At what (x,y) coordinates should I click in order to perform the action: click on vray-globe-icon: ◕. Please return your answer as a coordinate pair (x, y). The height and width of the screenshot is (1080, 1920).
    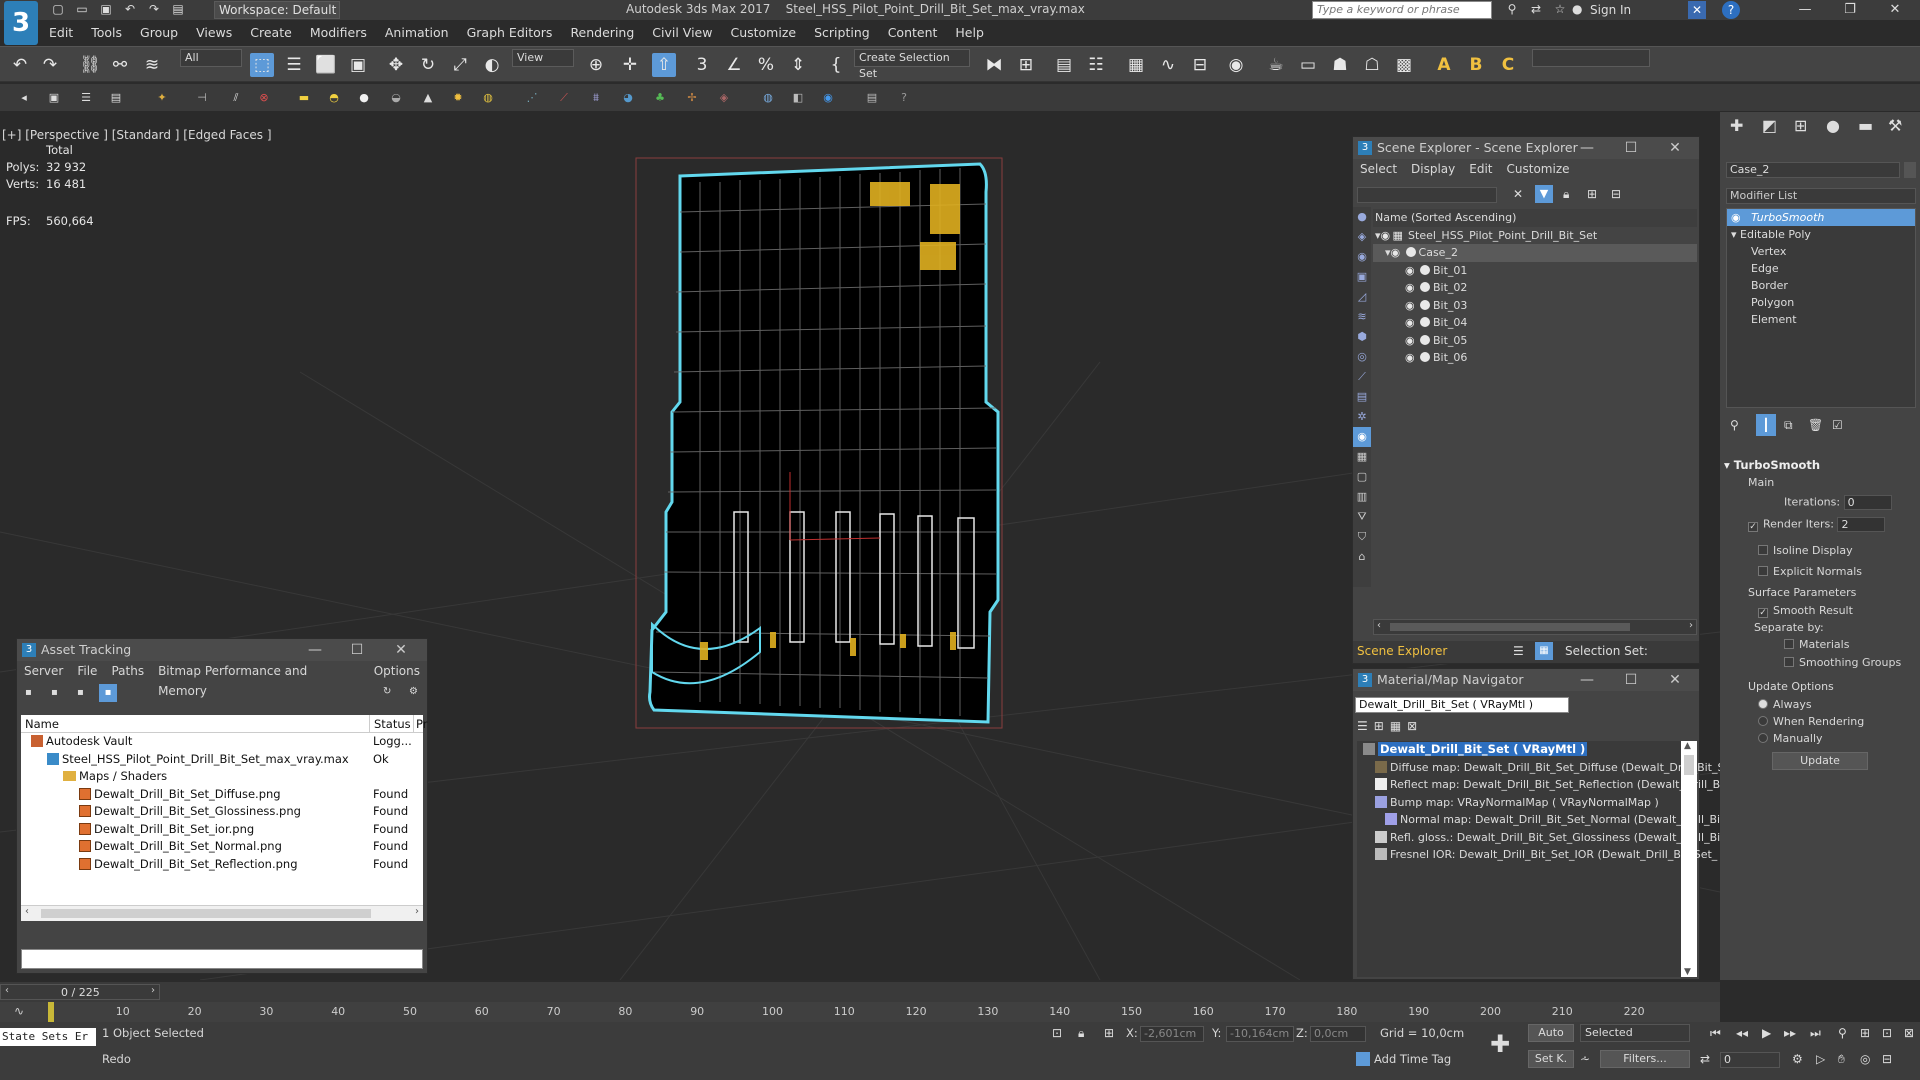
    Looking at the image, I should click on (628, 98).